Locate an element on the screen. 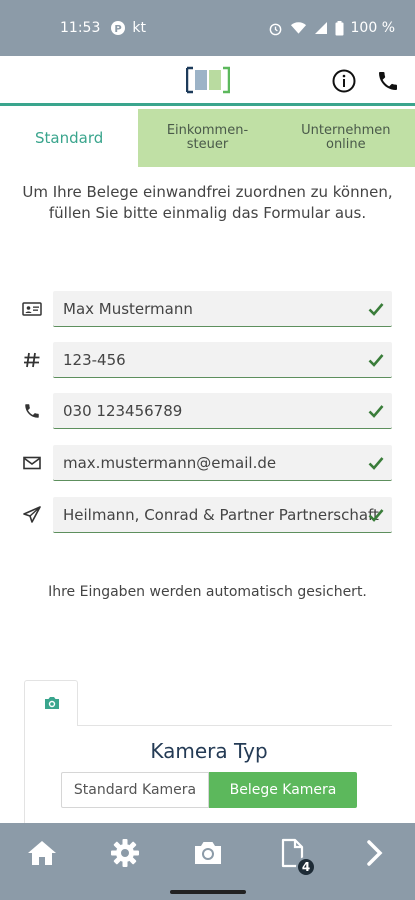  documents-count-badge: 4 is located at coordinates (306, 867).